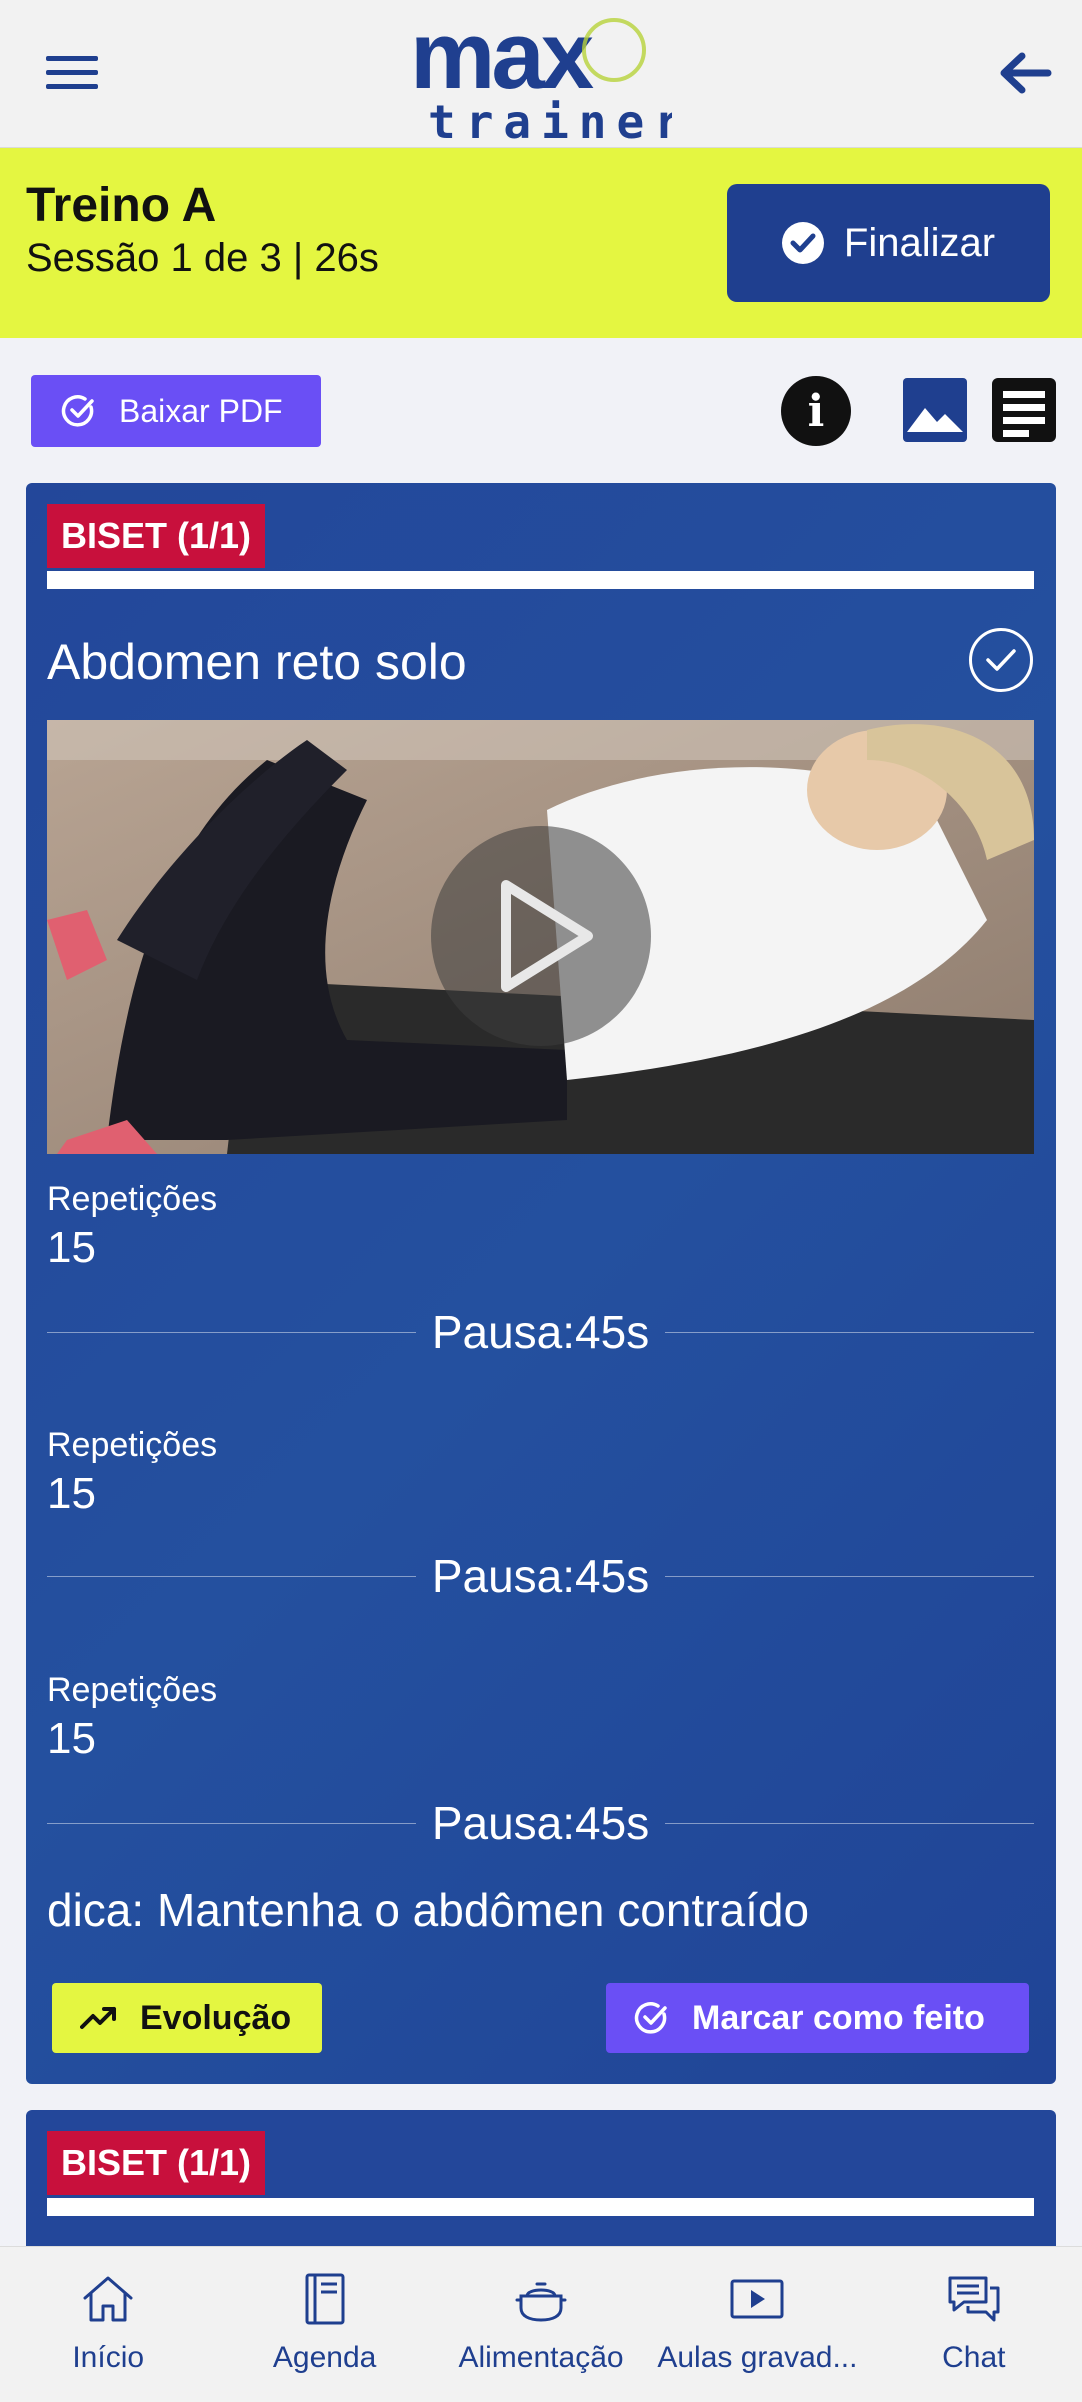 Image resolution: width=1082 pixels, height=2402 pixels. I want to click on set-3-reps: 15, so click(71, 1738).